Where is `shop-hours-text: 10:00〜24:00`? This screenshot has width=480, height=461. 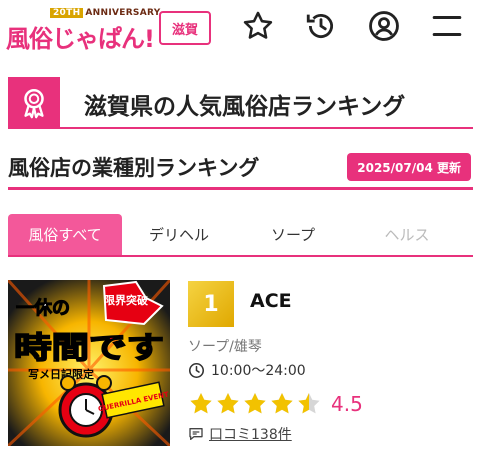
shop-hours-text: 10:00〜24:00 is located at coordinates (258, 371).